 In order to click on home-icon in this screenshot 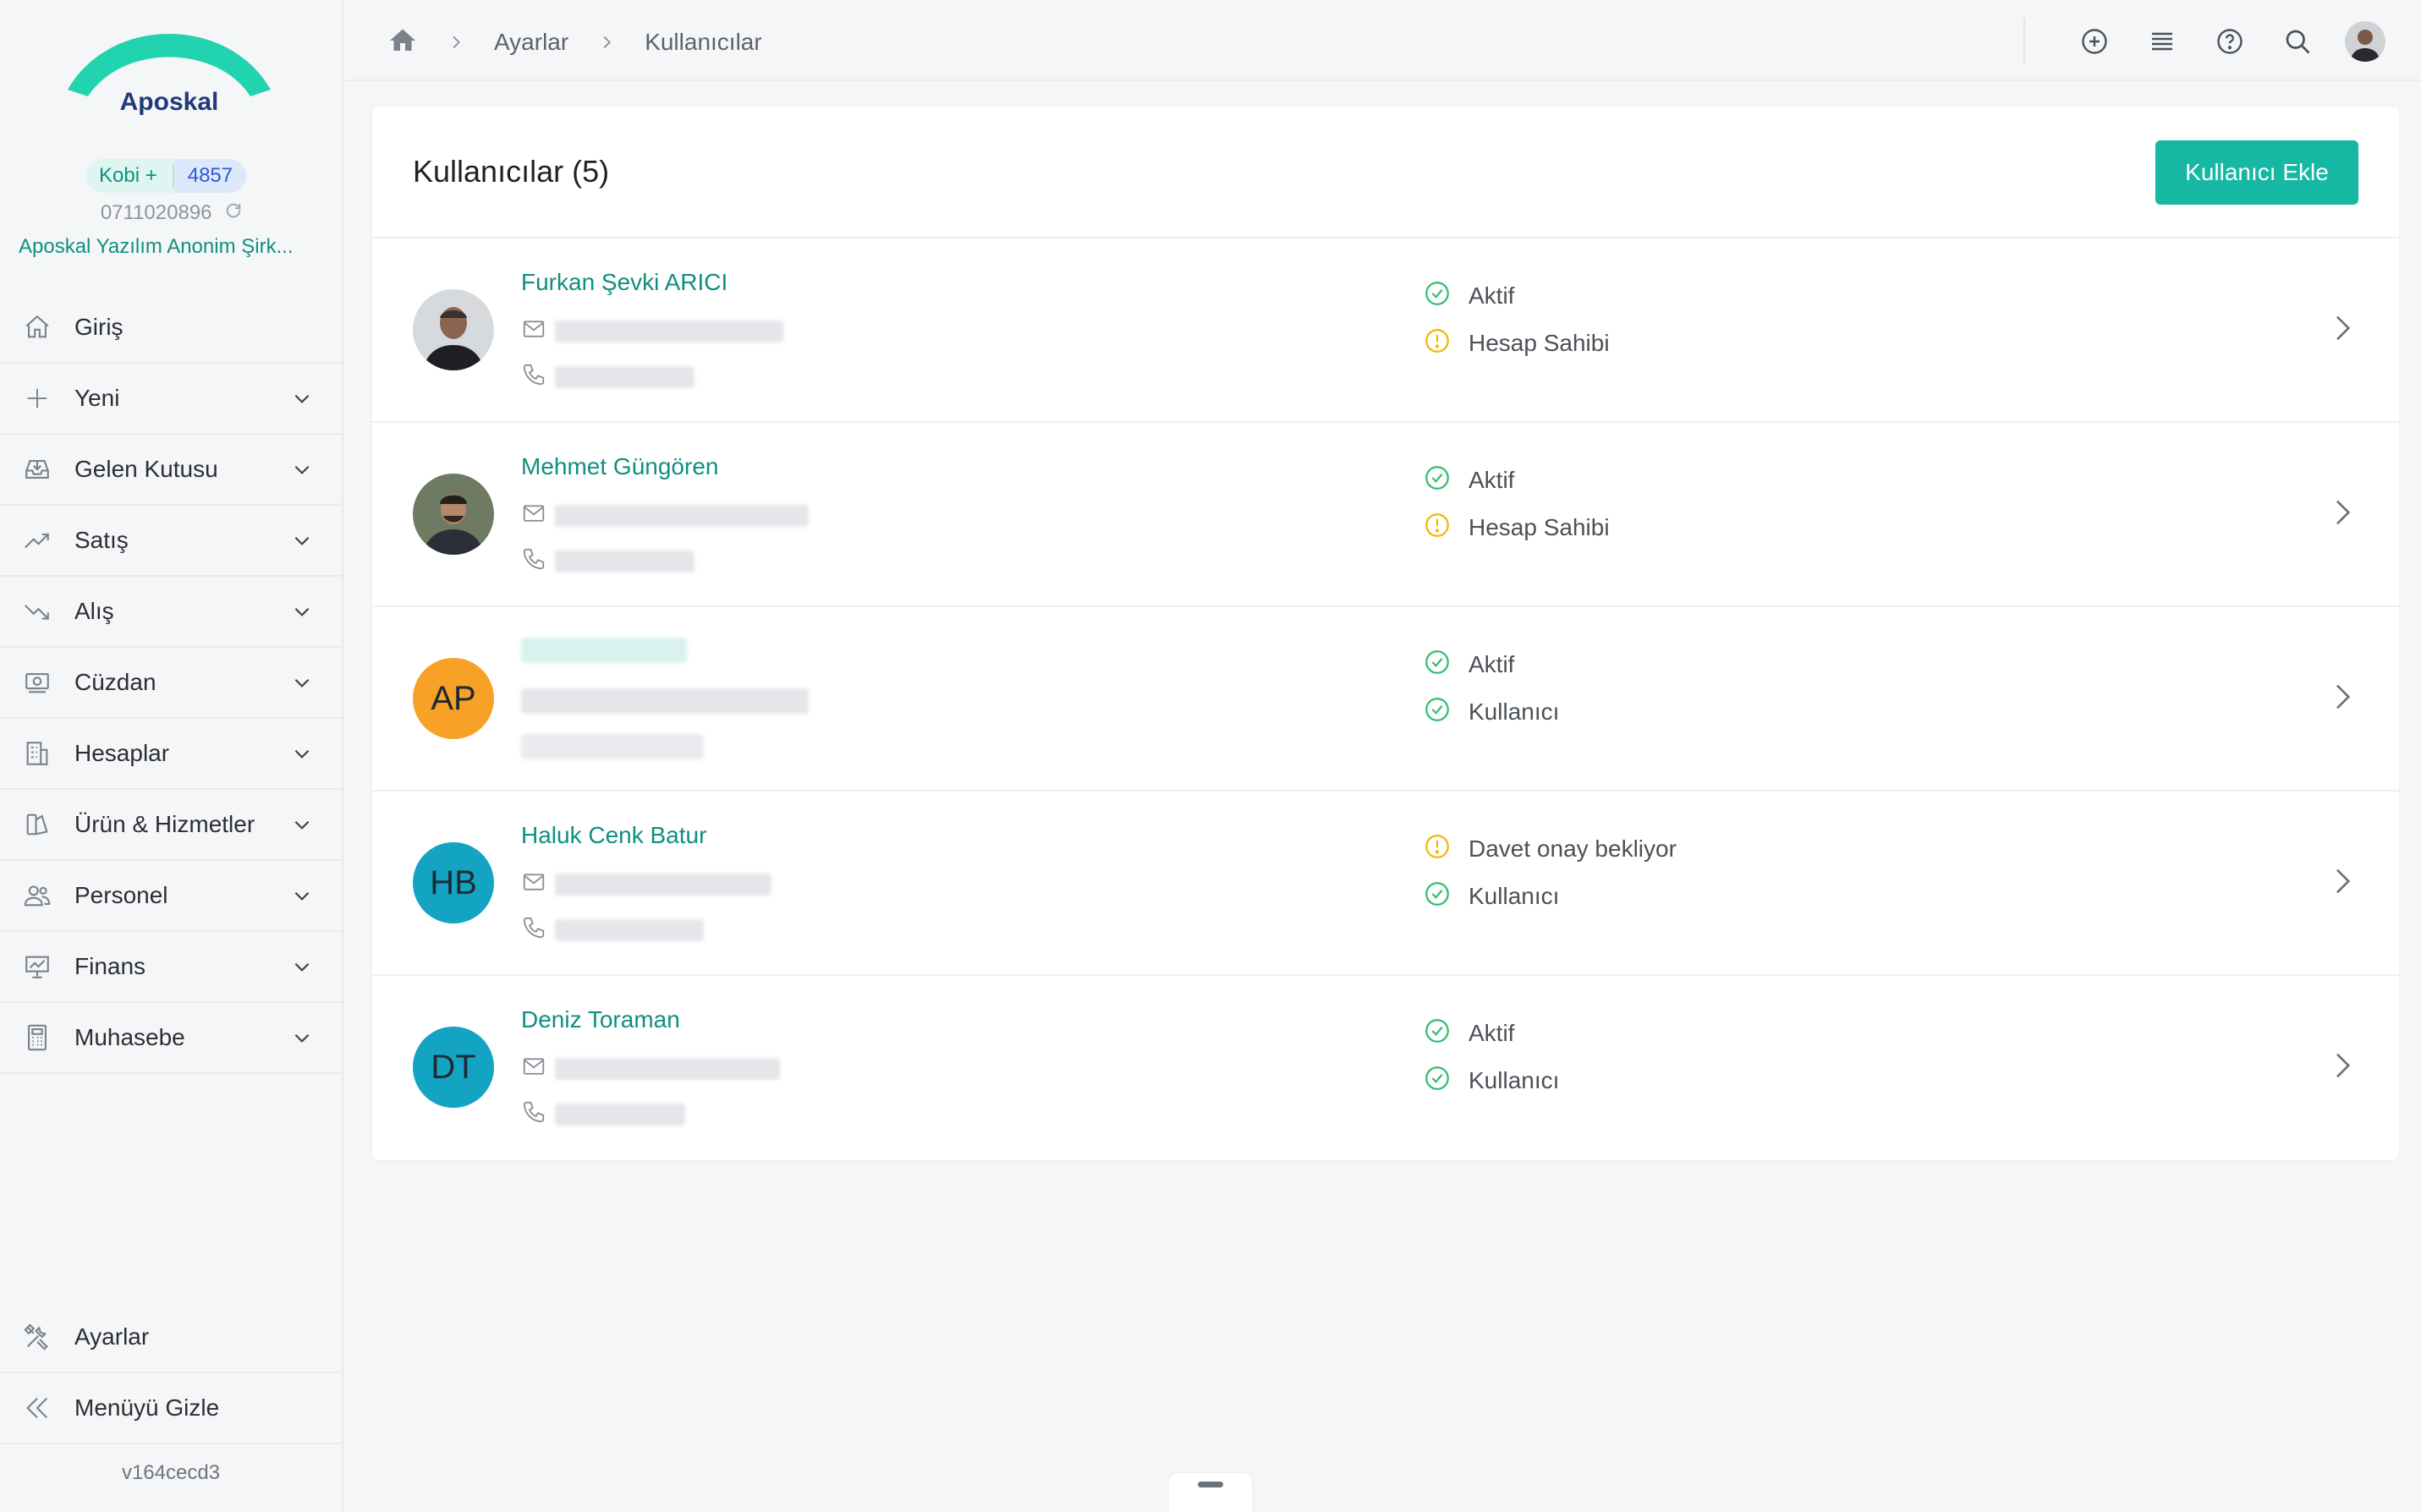, I will do `click(402, 42)`.